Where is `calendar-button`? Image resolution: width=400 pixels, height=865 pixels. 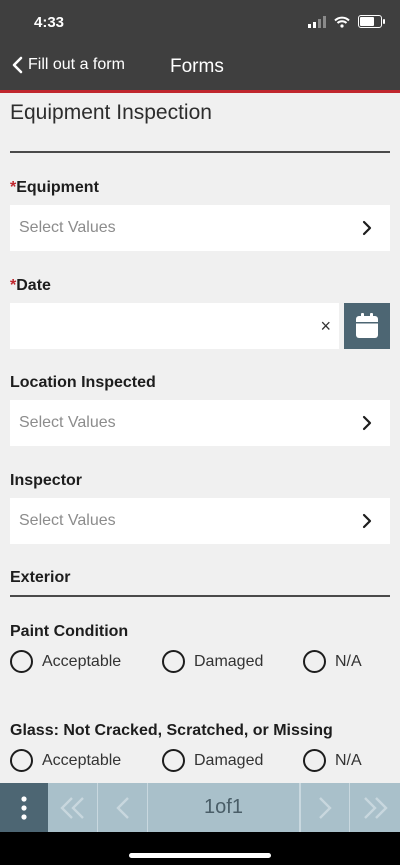
calendar-button is located at coordinates (367, 326).